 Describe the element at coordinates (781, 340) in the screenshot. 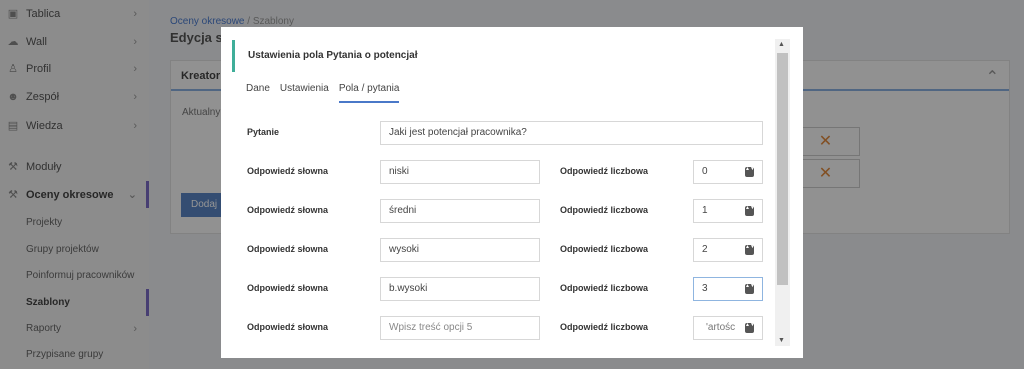

I see `scroll-down-icon: ▼` at that location.